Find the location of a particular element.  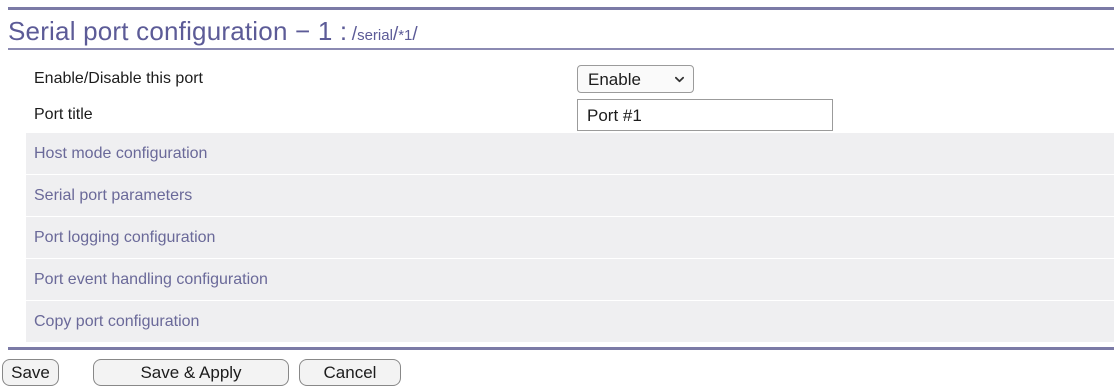

section-link-label: Port logging configuration is located at coordinates (124, 238).